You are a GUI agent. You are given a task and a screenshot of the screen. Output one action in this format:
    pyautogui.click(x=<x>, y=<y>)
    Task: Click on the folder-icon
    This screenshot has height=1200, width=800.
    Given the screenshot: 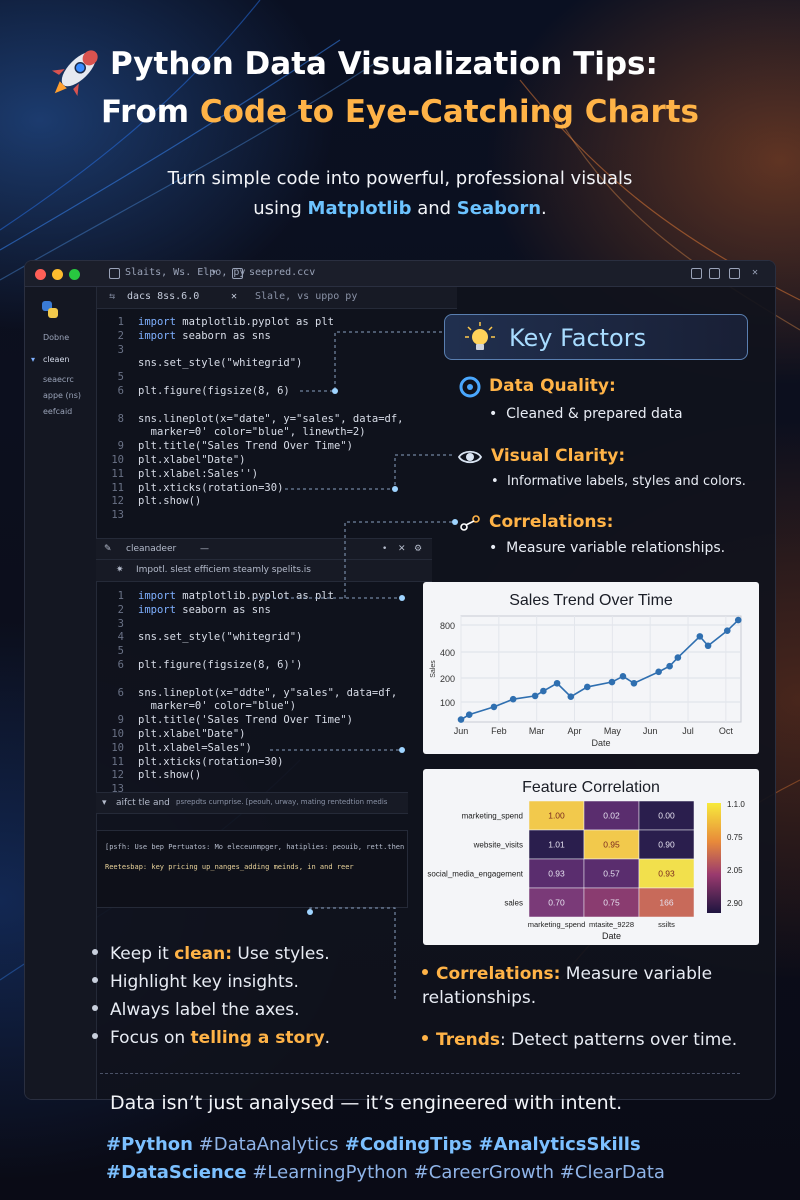 What is the action you would take?
    pyautogui.click(x=237, y=273)
    